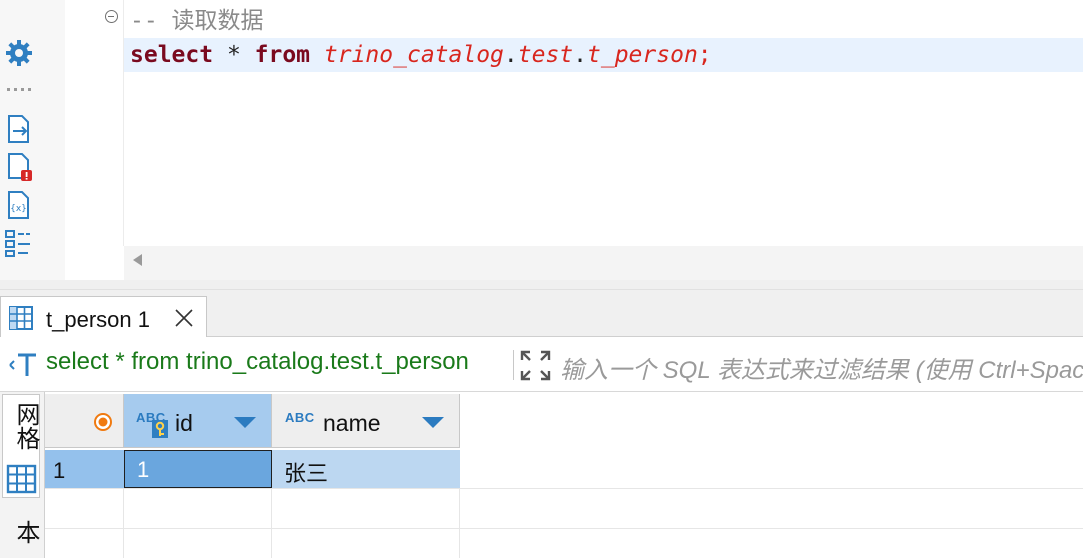 The width and height of the screenshot is (1083, 558). What do you see at coordinates (94, 123) in the screenshot?
I see `editor-ruler` at bounding box center [94, 123].